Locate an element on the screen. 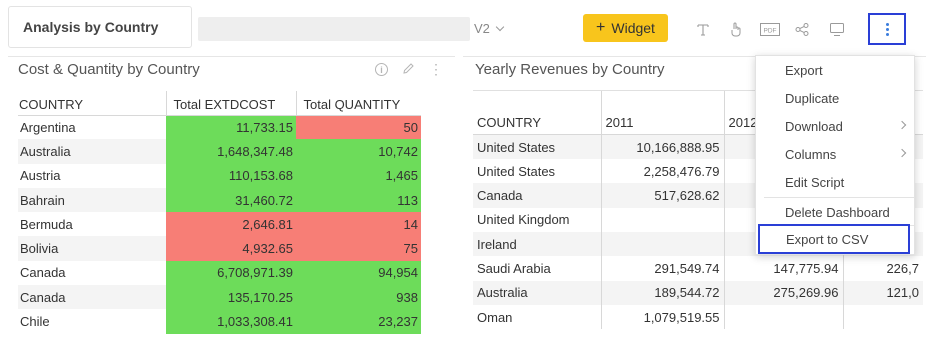  table-row: Canada 6,708,971.39 94,954 is located at coordinates (219, 273).